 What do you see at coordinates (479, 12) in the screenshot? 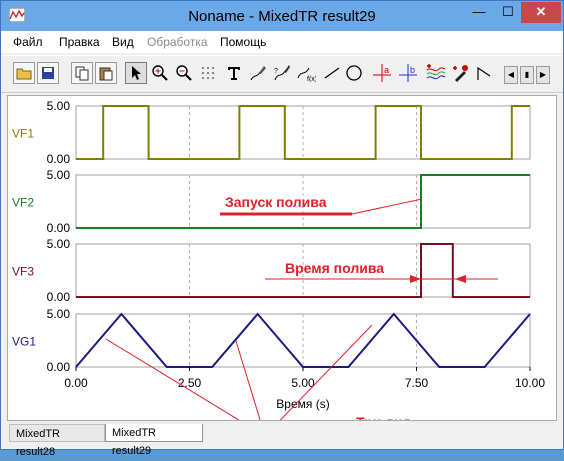
I see `minimize-button: —` at bounding box center [479, 12].